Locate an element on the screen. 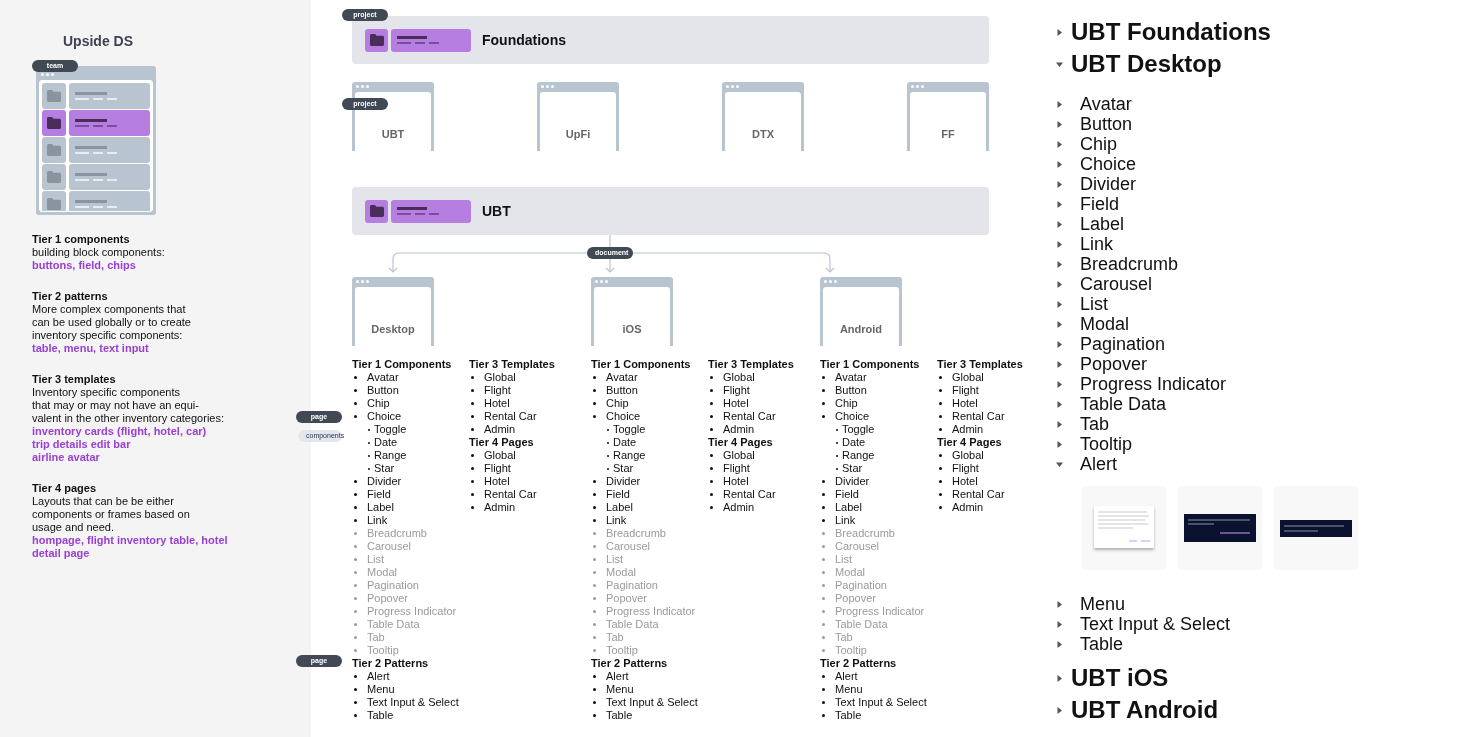 The height and width of the screenshot is (737, 1478). folder-icon is located at coordinates (54, 177).